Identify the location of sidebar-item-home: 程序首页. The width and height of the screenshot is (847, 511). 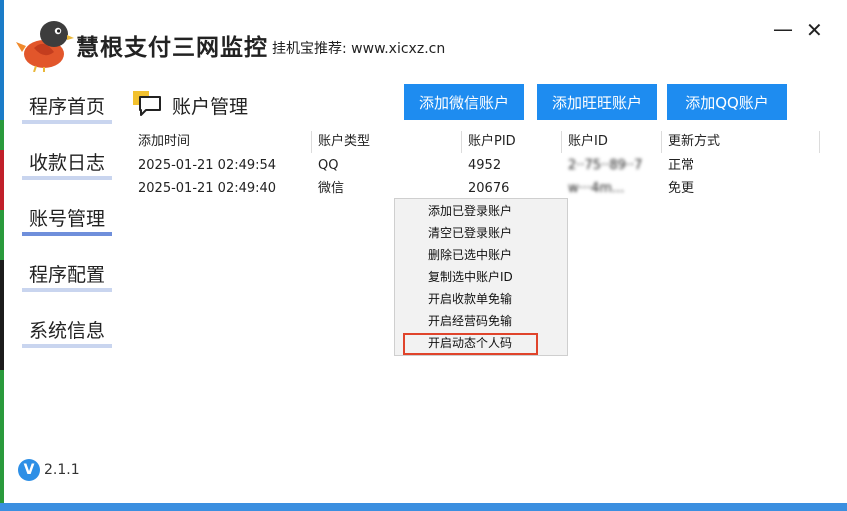
(67, 107).